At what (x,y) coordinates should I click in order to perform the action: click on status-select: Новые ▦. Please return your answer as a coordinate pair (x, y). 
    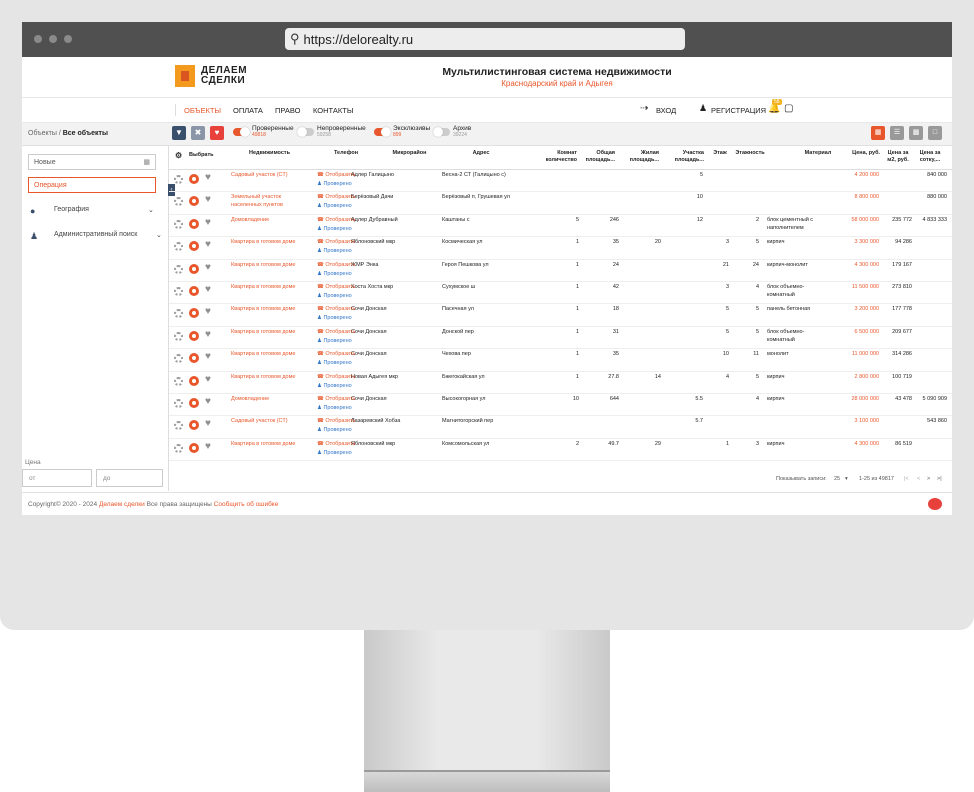
    Looking at the image, I should click on (92, 162).